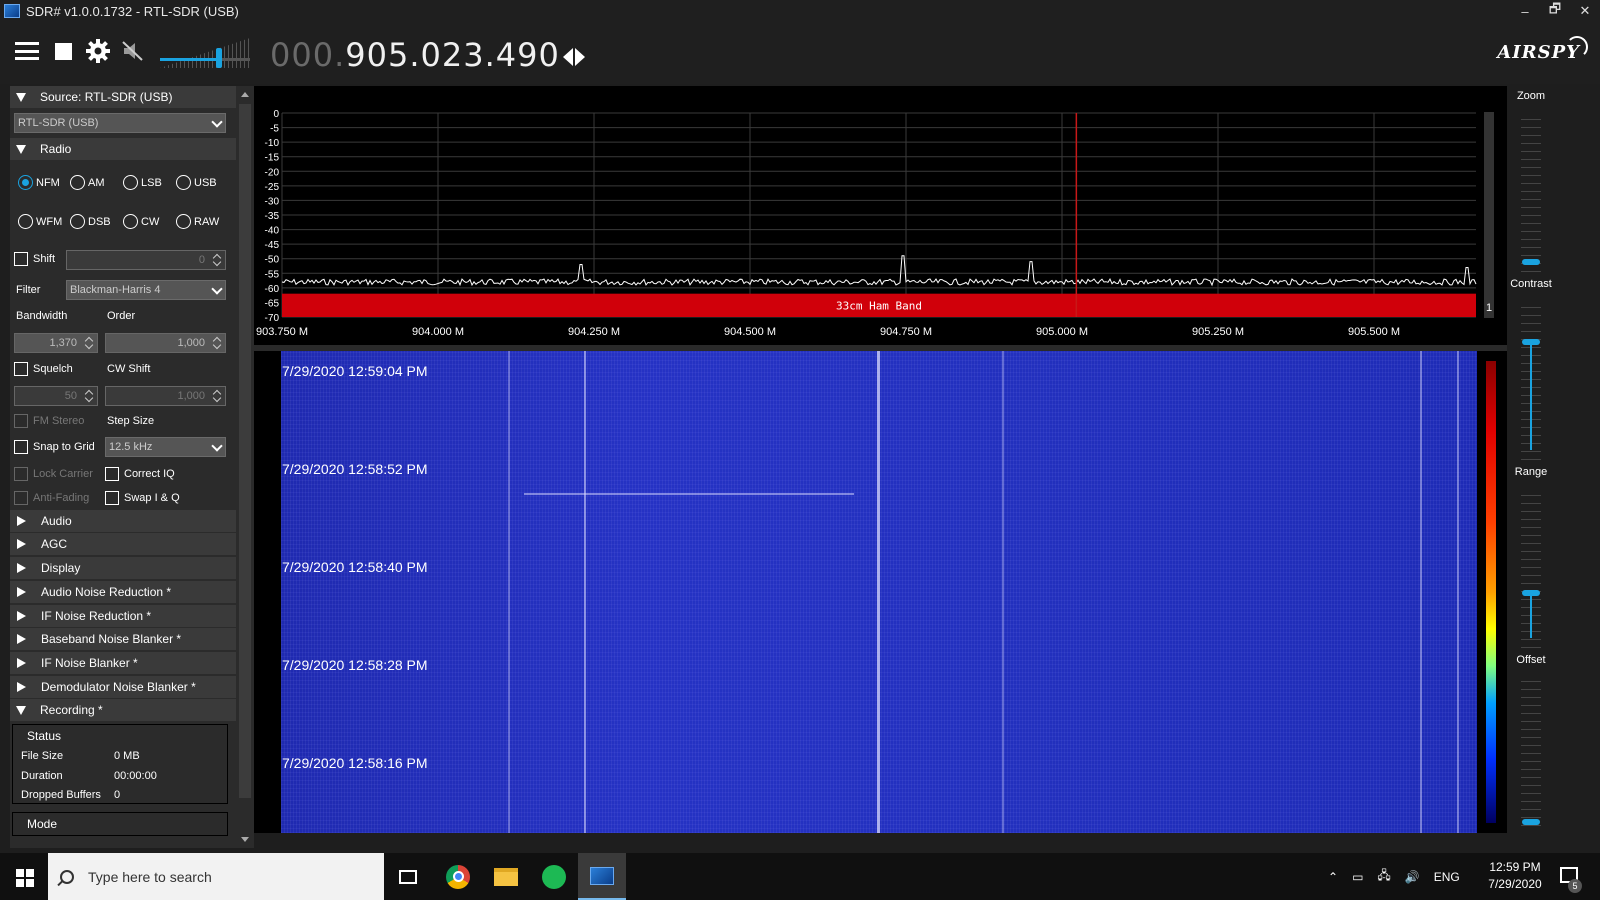  What do you see at coordinates (272, 231) in the screenshot?
I see `y-tick-label: -40` at bounding box center [272, 231].